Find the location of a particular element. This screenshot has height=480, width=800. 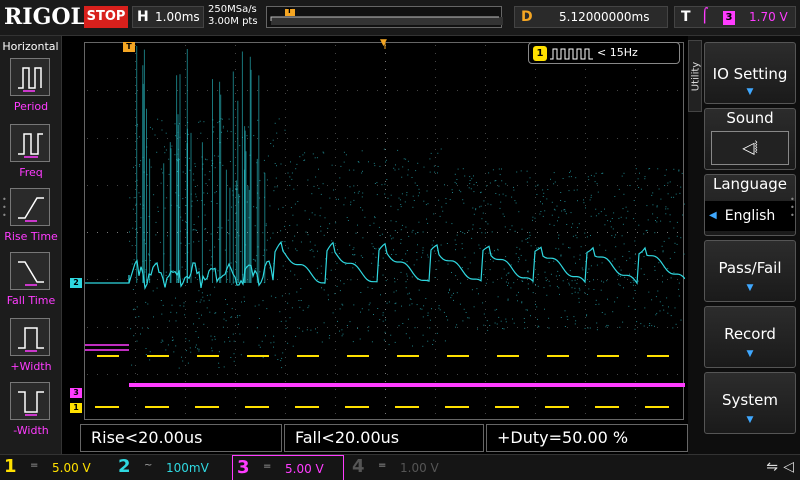

speaker-icon: ◁ is located at coordinates (788, 467).